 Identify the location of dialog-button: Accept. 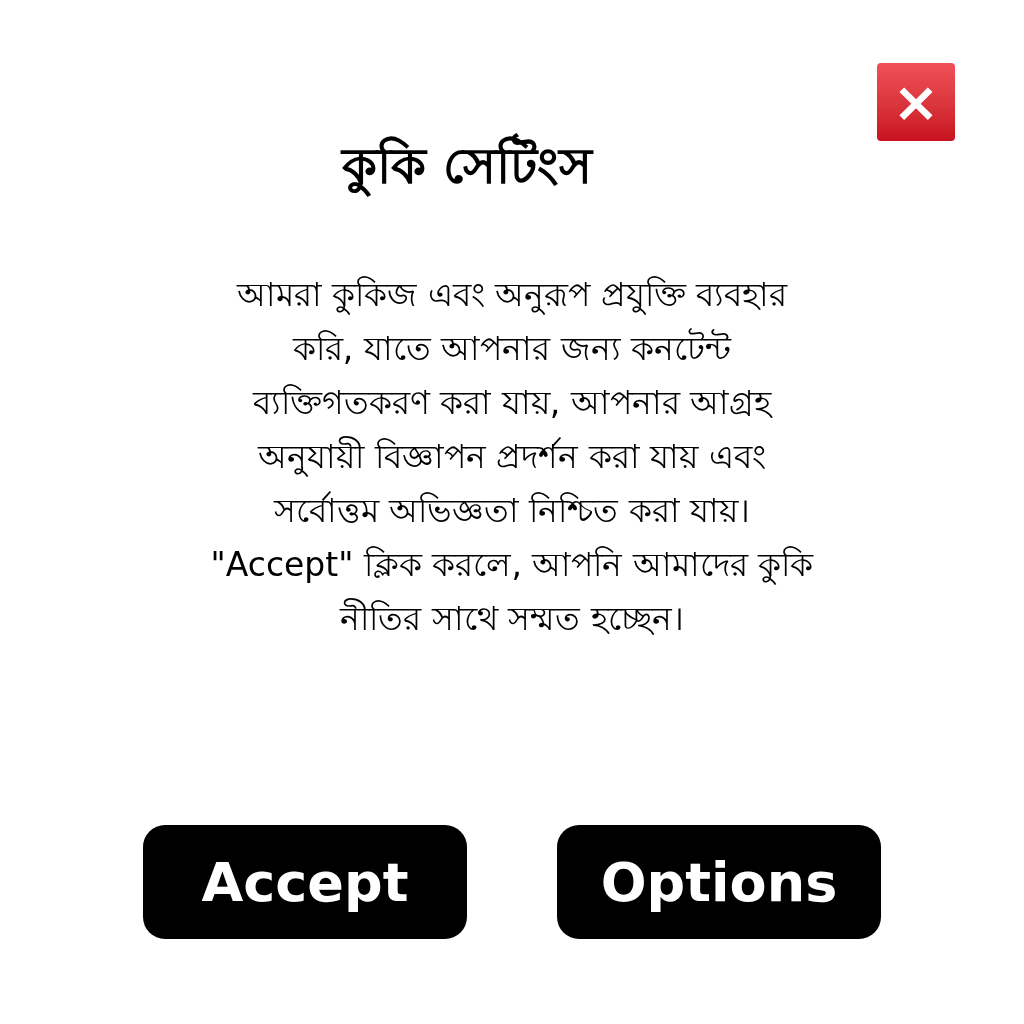
(305, 882).